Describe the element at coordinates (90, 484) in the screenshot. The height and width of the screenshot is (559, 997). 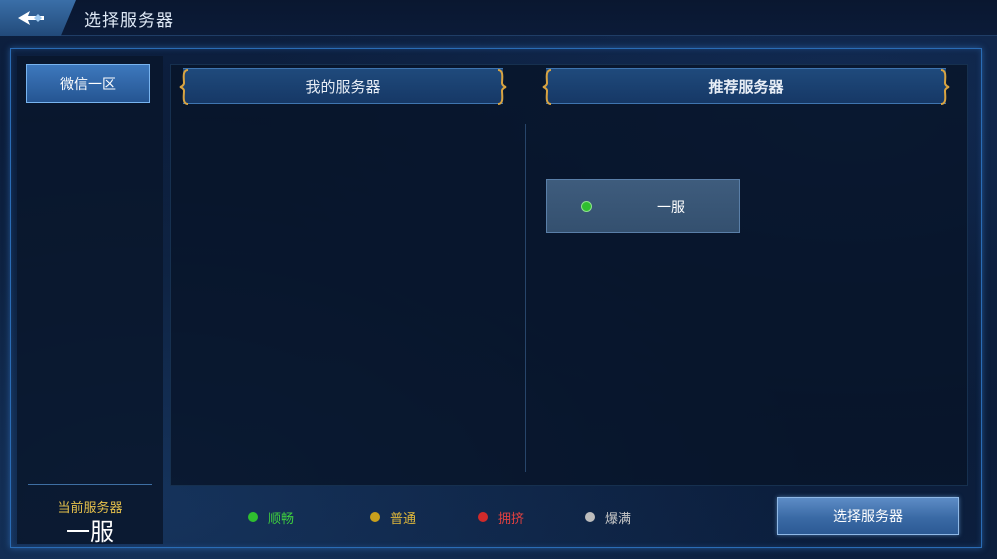
I see `divider` at that location.